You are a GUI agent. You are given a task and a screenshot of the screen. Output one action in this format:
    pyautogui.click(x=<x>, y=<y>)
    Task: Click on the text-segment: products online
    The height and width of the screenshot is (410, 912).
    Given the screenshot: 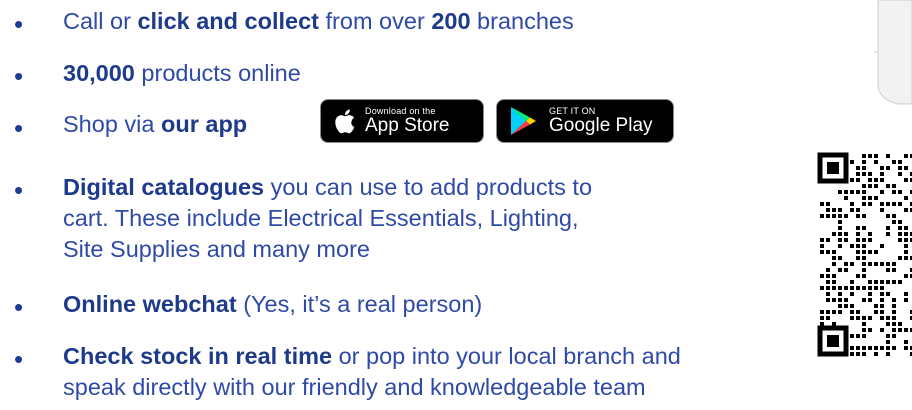 What is the action you would take?
    pyautogui.click(x=217, y=73)
    